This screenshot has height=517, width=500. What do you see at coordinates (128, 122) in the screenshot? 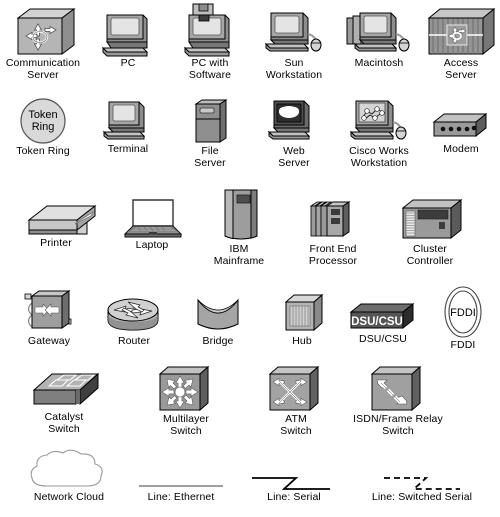
I see `terminal-icon` at bounding box center [128, 122].